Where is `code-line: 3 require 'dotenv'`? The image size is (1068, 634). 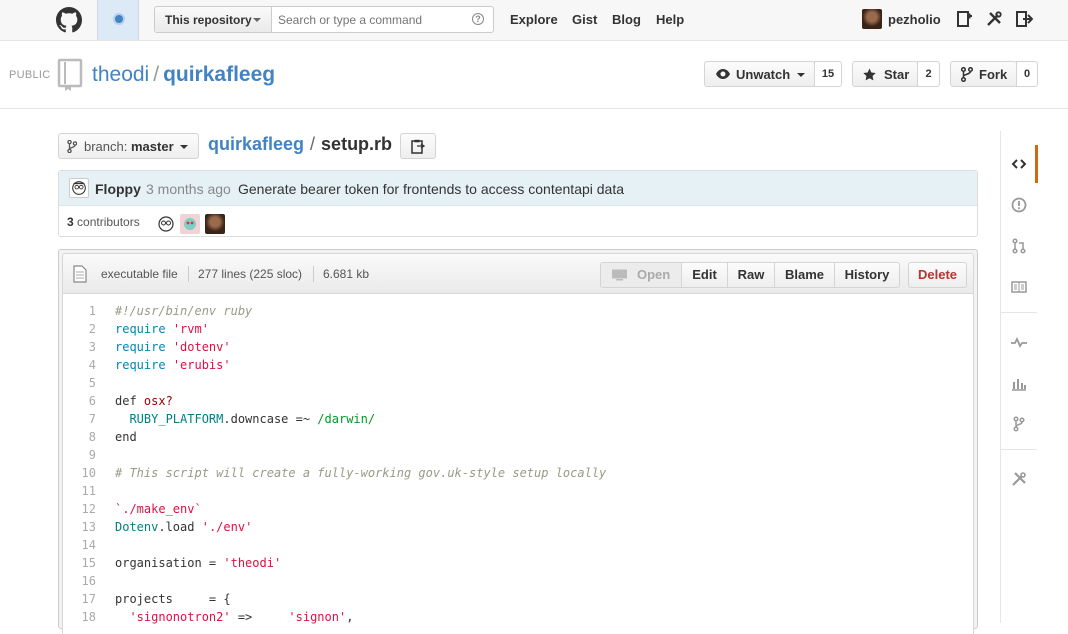 code-line: 3 require 'dotenv' is located at coordinates (518, 347).